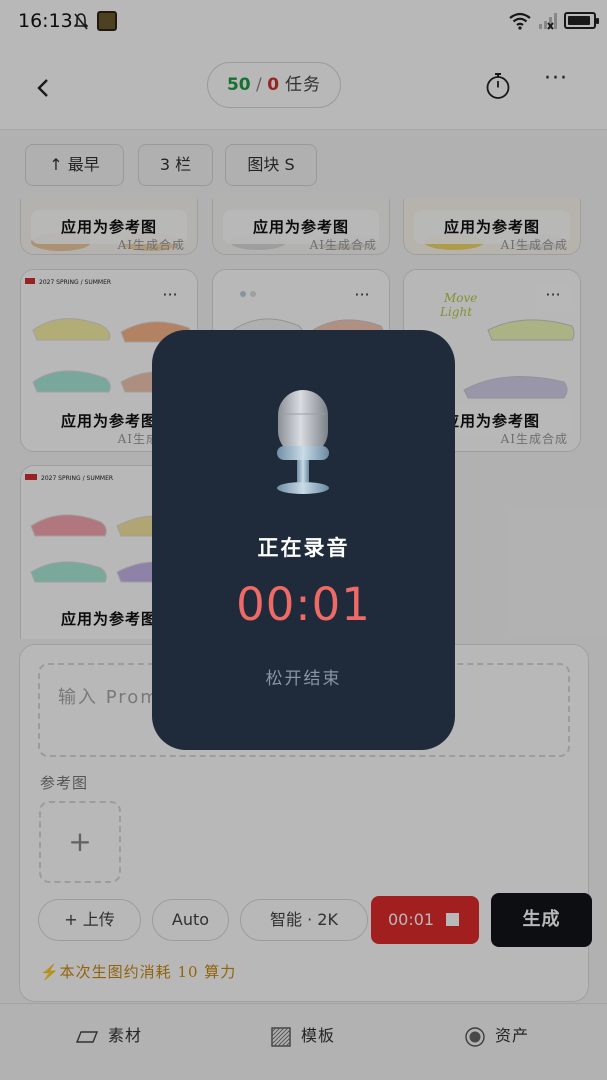 The height and width of the screenshot is (1080, 607). Describe the element at coordinates (303, 604) in the screenshot. I see `recording-time: 00:01` at that location.